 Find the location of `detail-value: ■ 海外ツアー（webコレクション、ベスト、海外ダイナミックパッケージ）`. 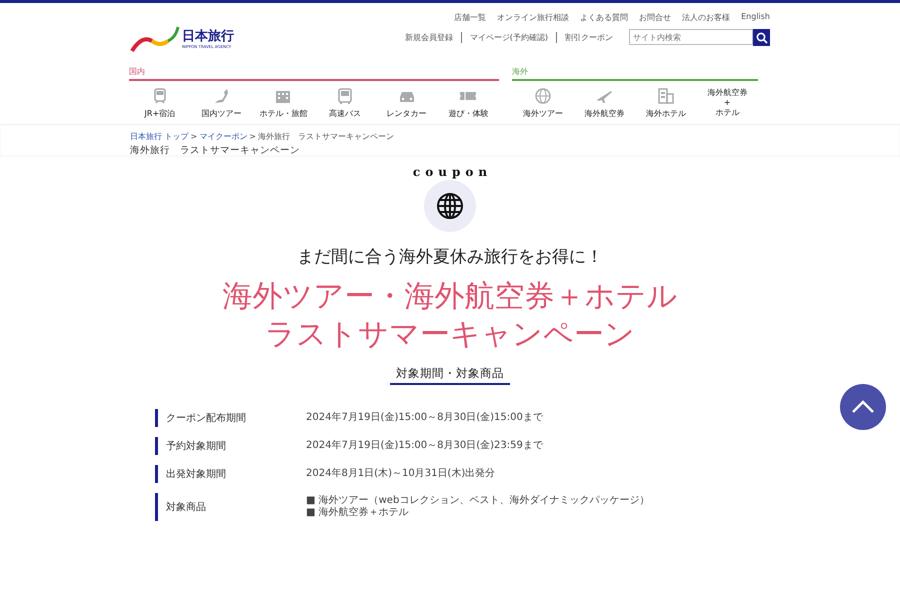

detail-value: ■ 海外ツアー（webコレクション、ベスト、海外ダイナミックパッケージ） is located at coordinates (478, 500).